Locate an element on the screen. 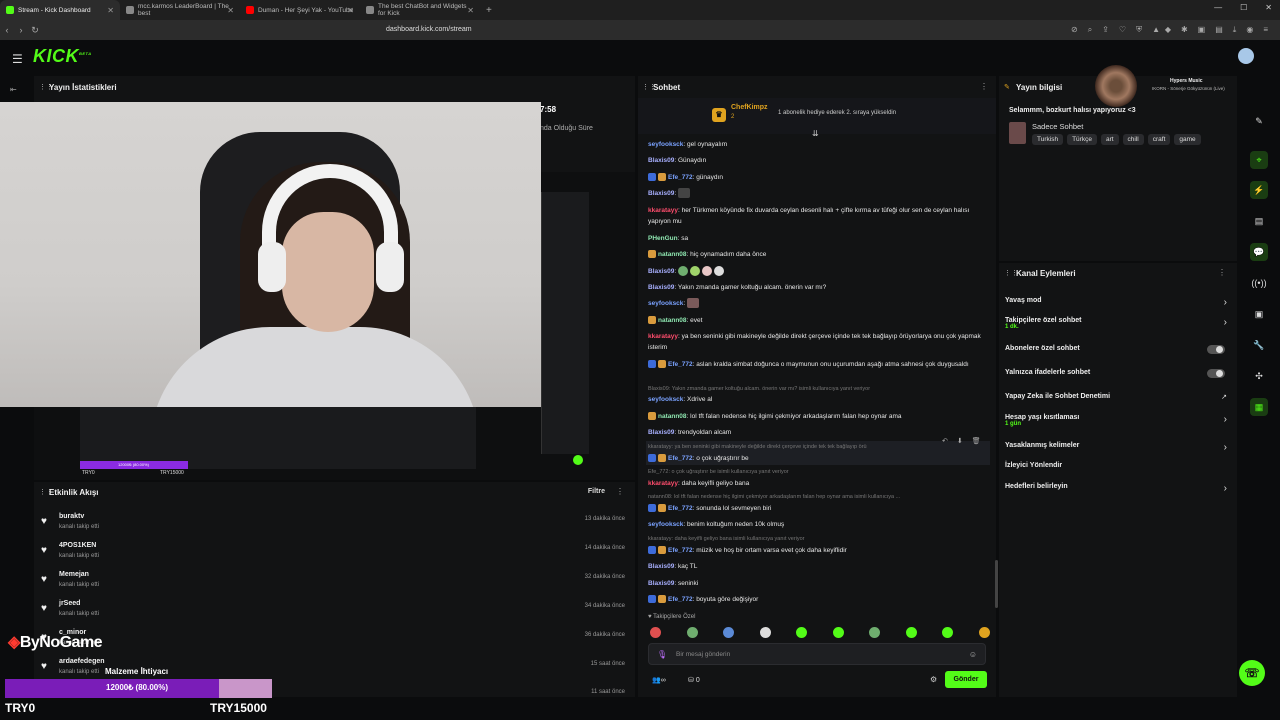  clipboard-icon: ▤ is located at coordinates (1259, 221).